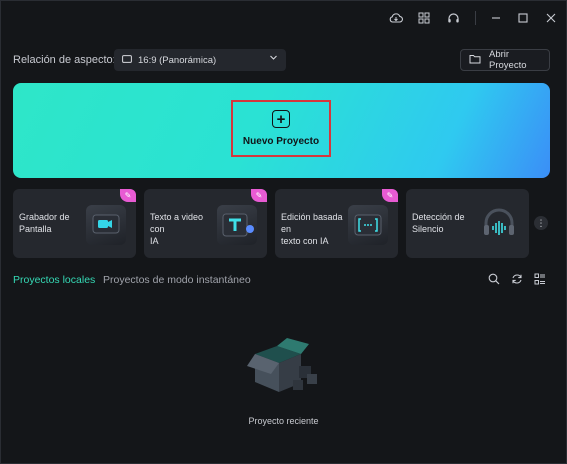  I want to click on more-tools-button: ⋮, so click(541, 223).